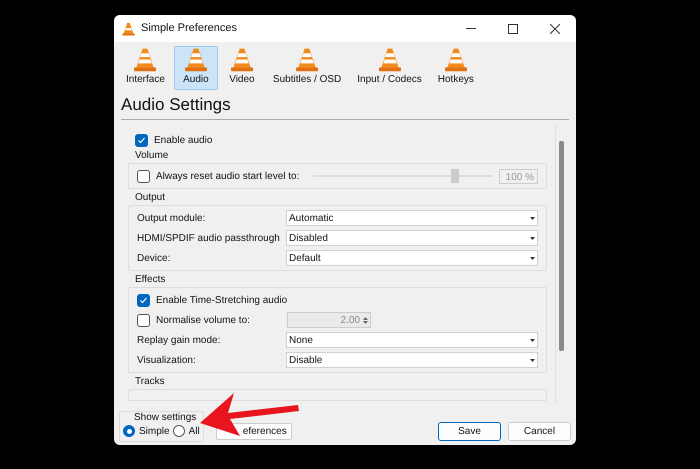 This screenshot has height=469, width=700. What do you see at coordinates (152, 156) in the screenshot?
I see `group-title: Volume` at bounding box center [152, 156].